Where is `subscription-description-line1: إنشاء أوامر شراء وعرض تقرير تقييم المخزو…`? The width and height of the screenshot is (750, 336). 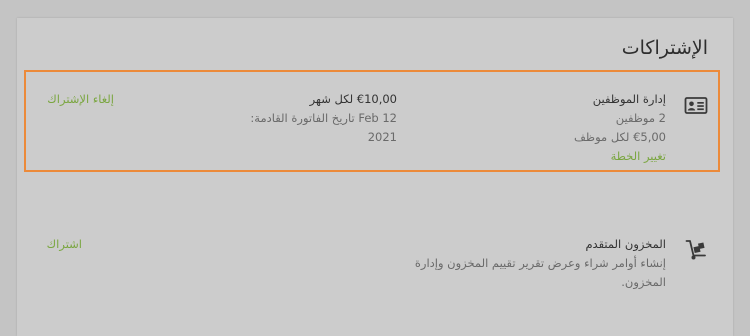
subscription-description-line1: إنشاء أوامر شراء وعرض تقرير تقييم المخزو… is located at coordinates (540, 263).